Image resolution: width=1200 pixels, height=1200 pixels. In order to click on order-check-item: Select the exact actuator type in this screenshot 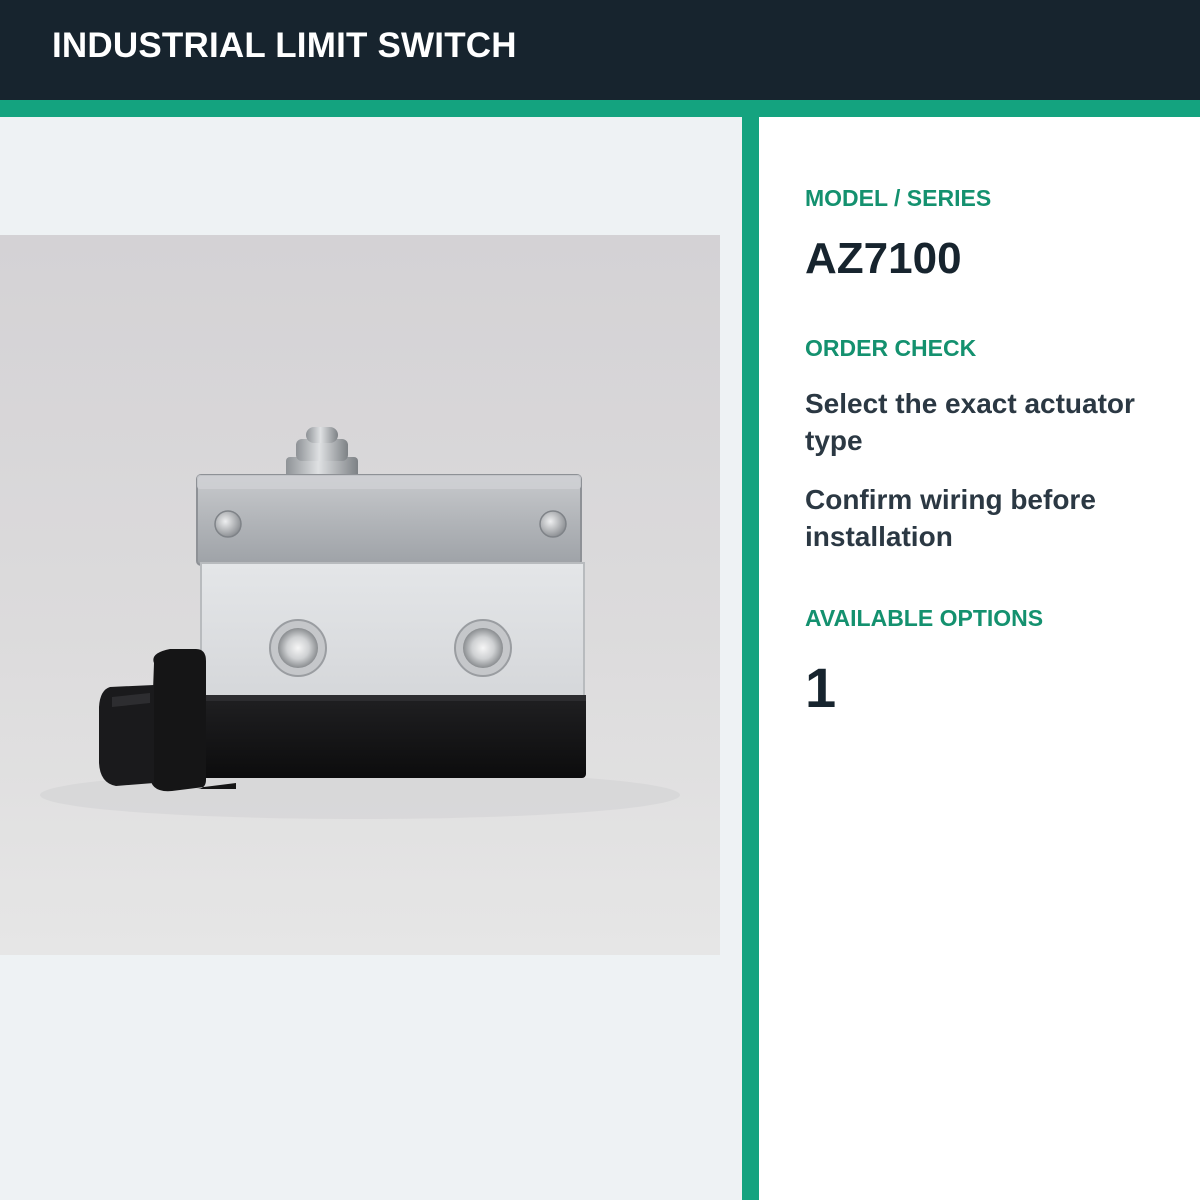, I will do `click(970, 422)`.